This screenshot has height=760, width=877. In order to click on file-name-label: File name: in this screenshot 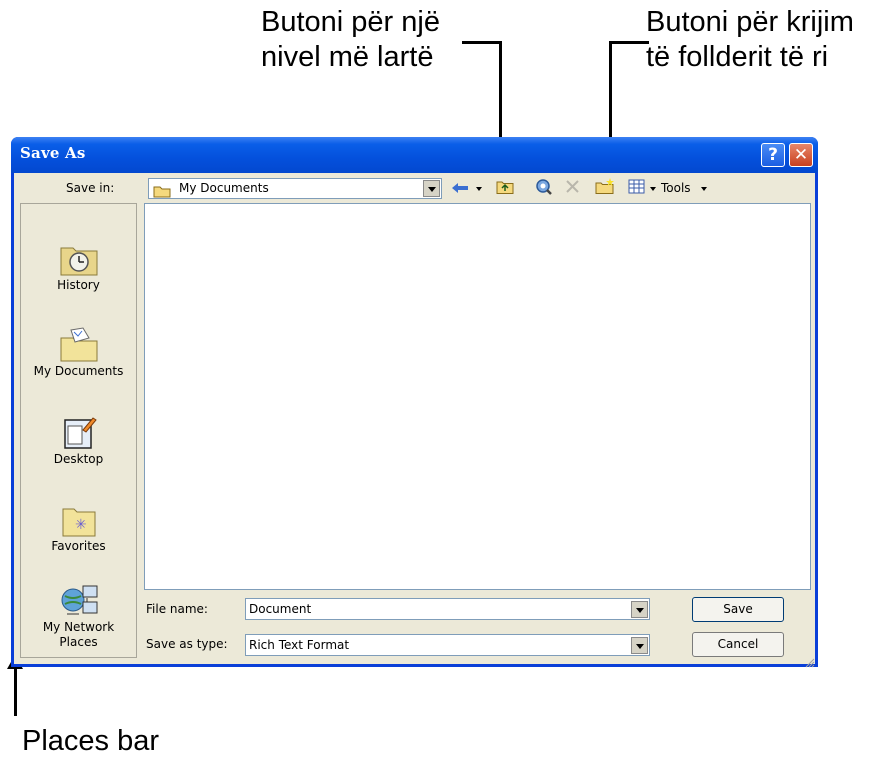, I will do `click(177, 609)`.